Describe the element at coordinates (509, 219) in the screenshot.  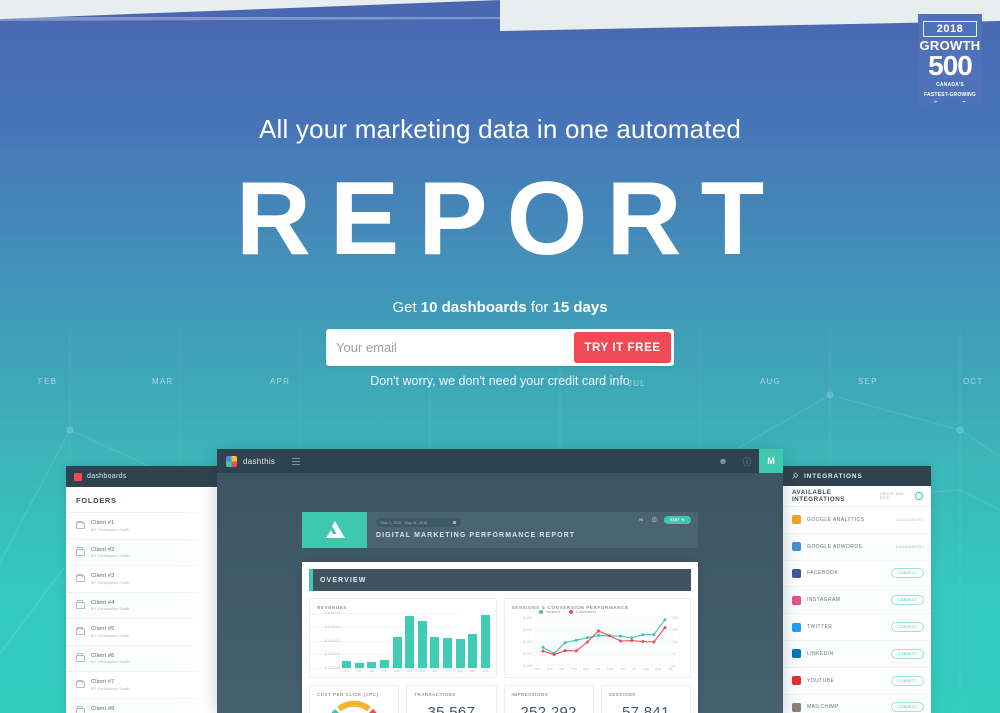
I see `hero-title: REPORT` at that location.